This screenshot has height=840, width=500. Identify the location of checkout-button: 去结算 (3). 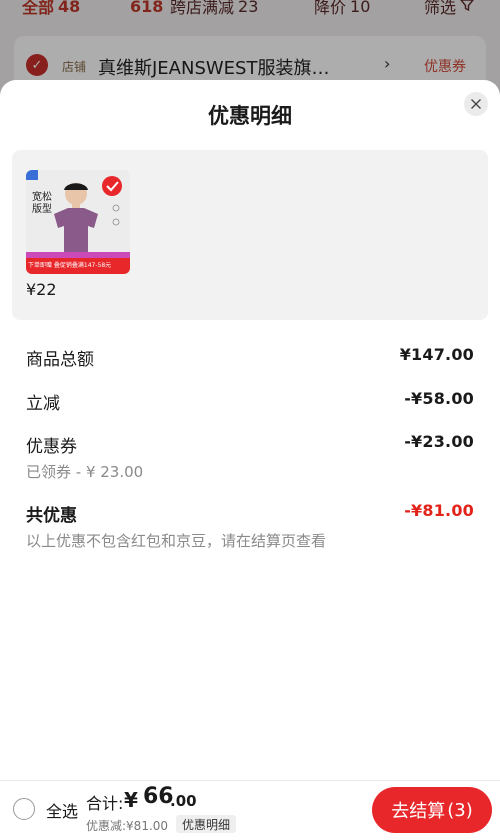
(432, 810).